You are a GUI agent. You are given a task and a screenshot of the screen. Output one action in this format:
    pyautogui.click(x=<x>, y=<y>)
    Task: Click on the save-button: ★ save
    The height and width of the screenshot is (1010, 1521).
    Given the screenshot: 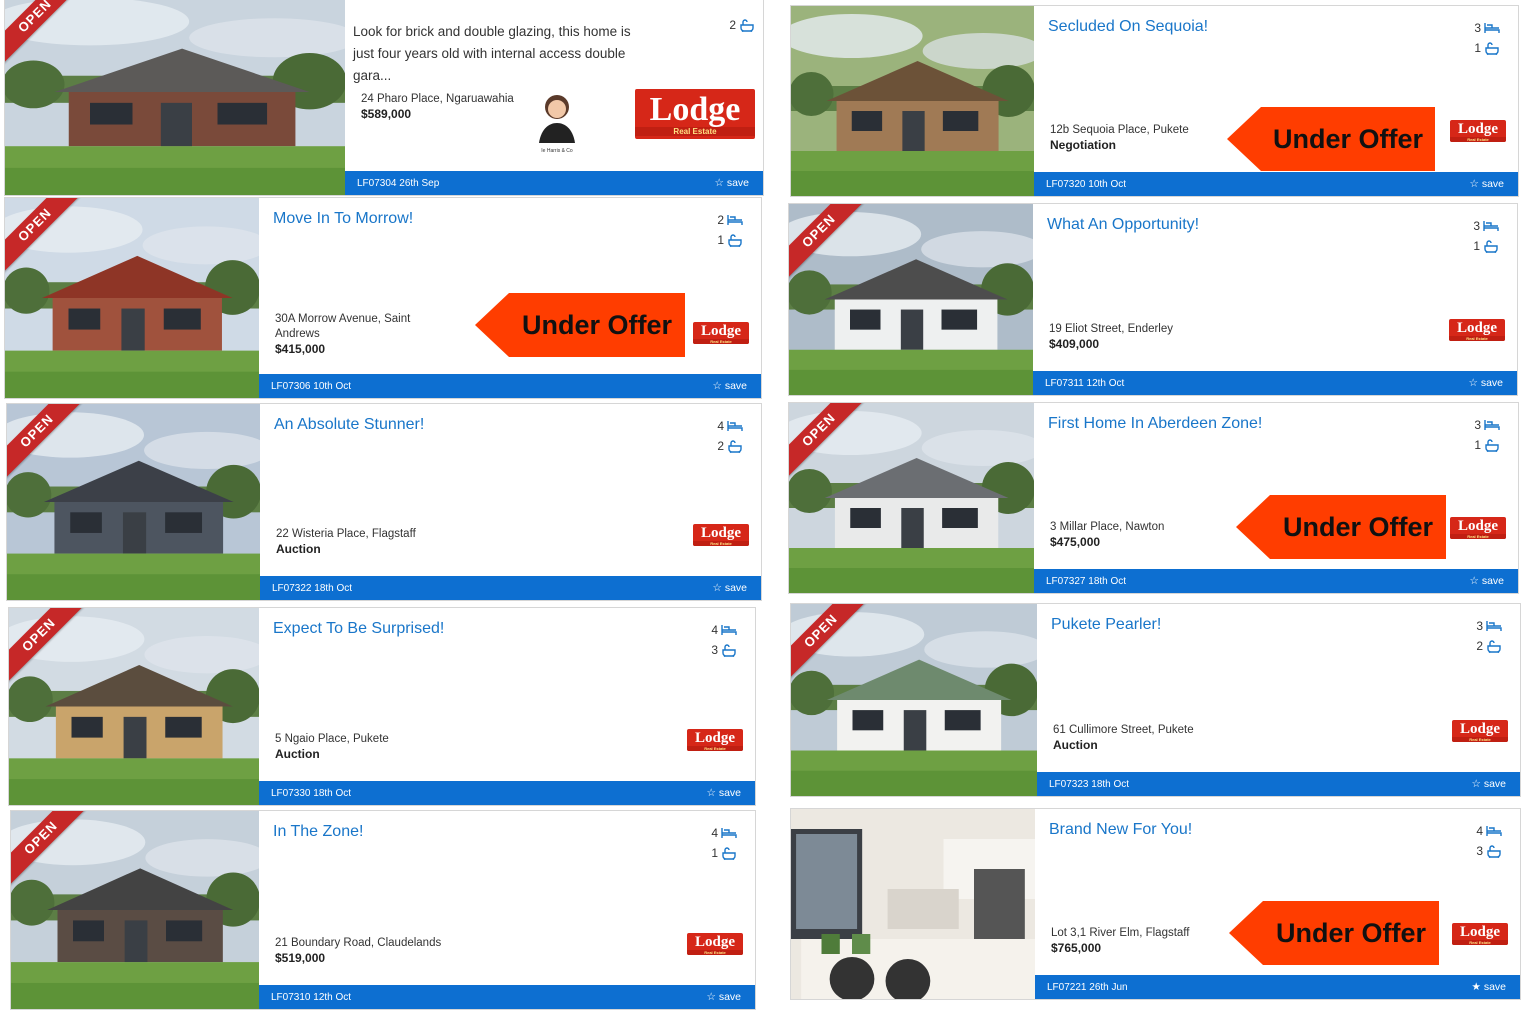 What is the action you would take?
    pyautogui.click(x=1488, y=987)
    